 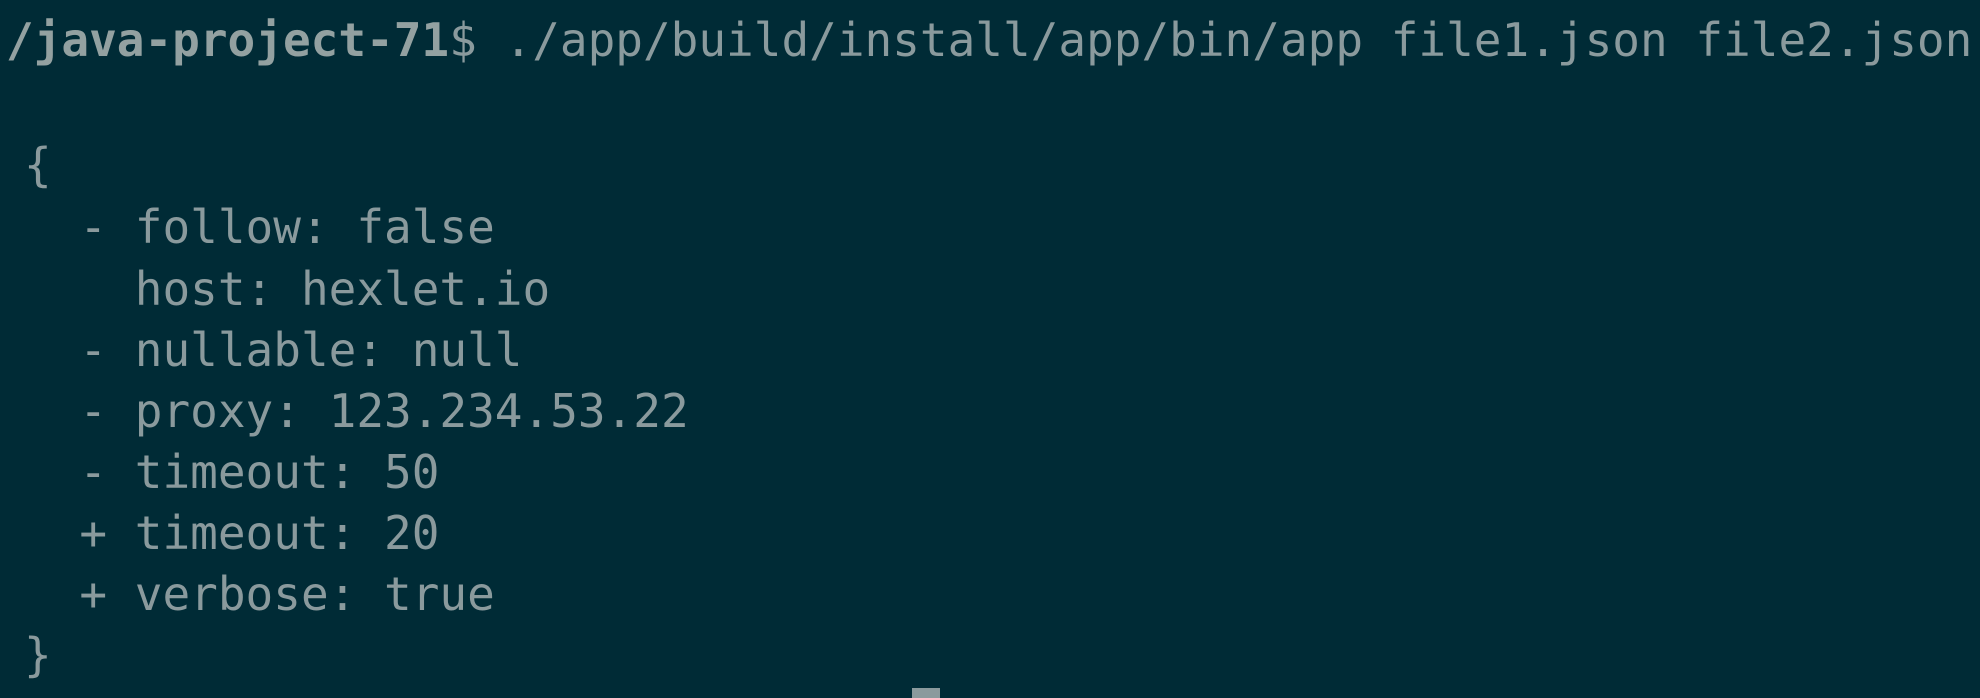 I want to click on output-line: {, so click(x=38, y=165).